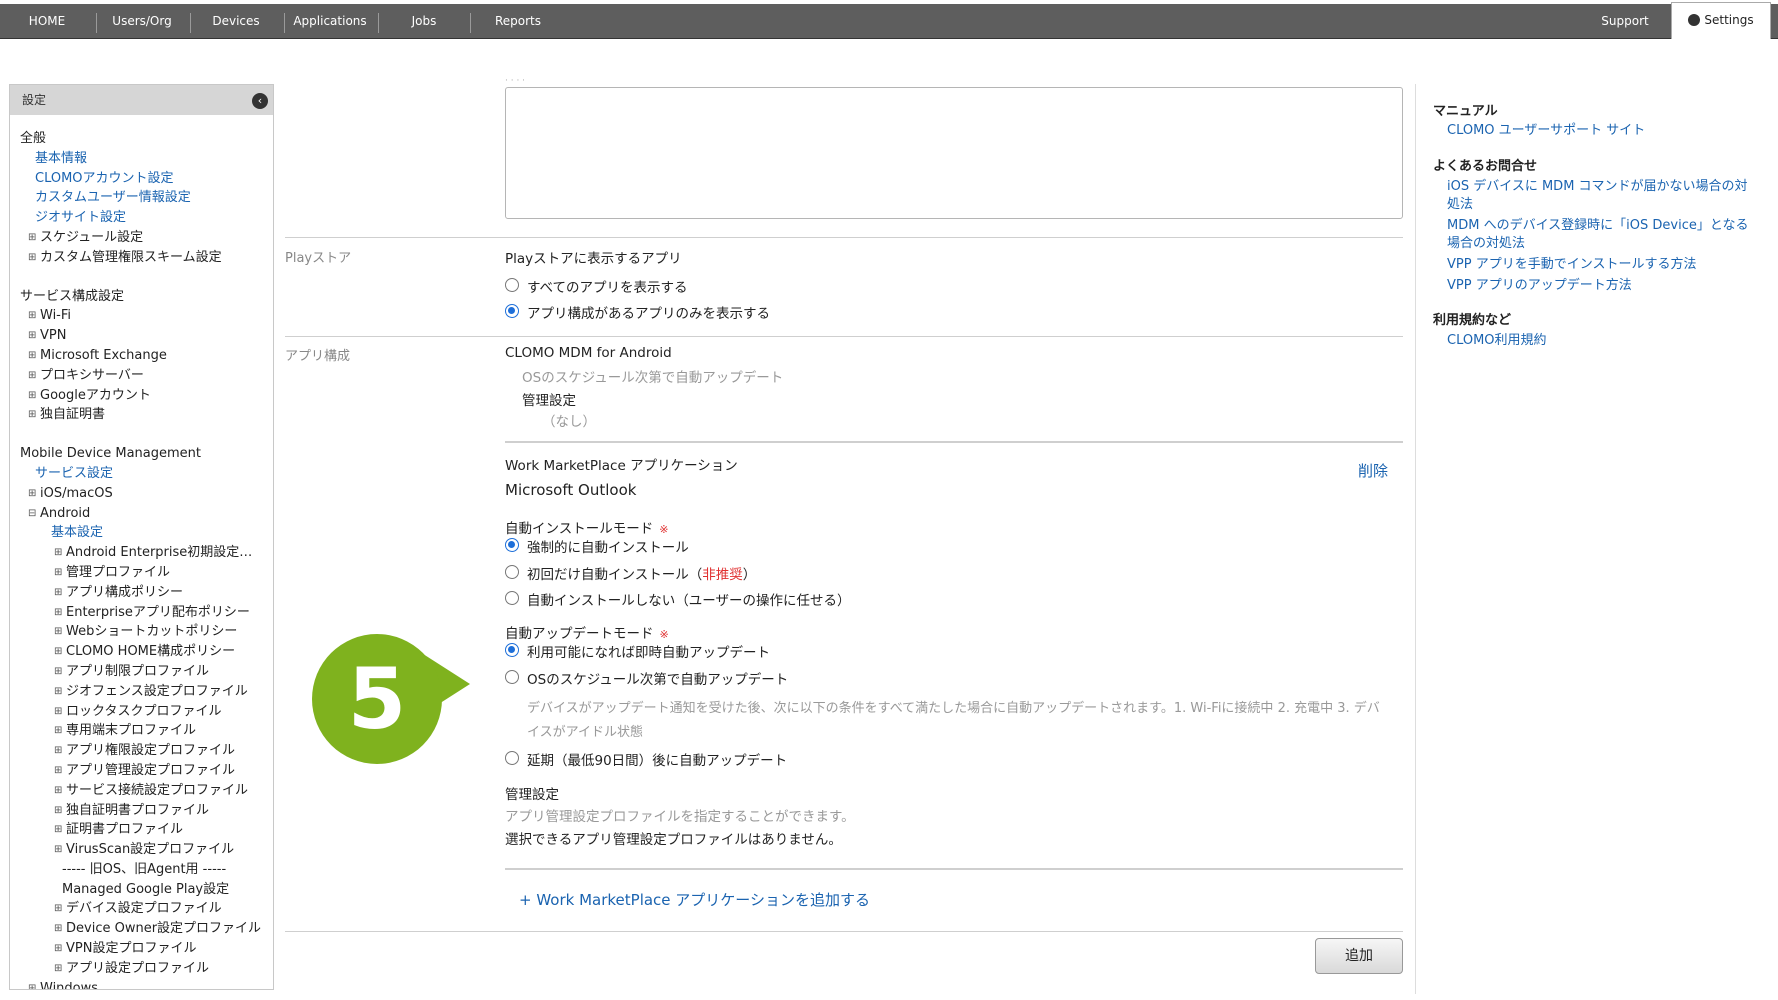 The height and width of the screenshot is (1000, 1778). I want to click on playstore-title: Playストアに表示するアプリ, so click(593, 259).